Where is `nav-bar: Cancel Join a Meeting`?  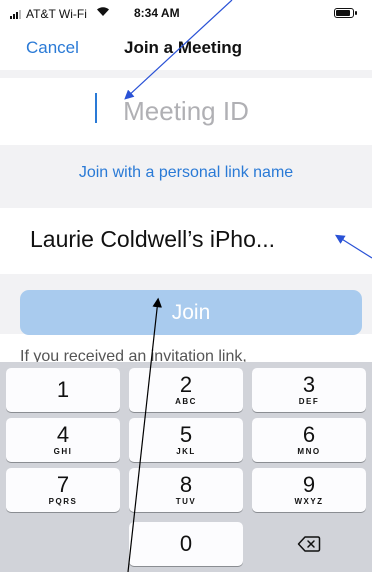
nav-bar: Cancel Join a Meeting is located at coordinates (186, 49).